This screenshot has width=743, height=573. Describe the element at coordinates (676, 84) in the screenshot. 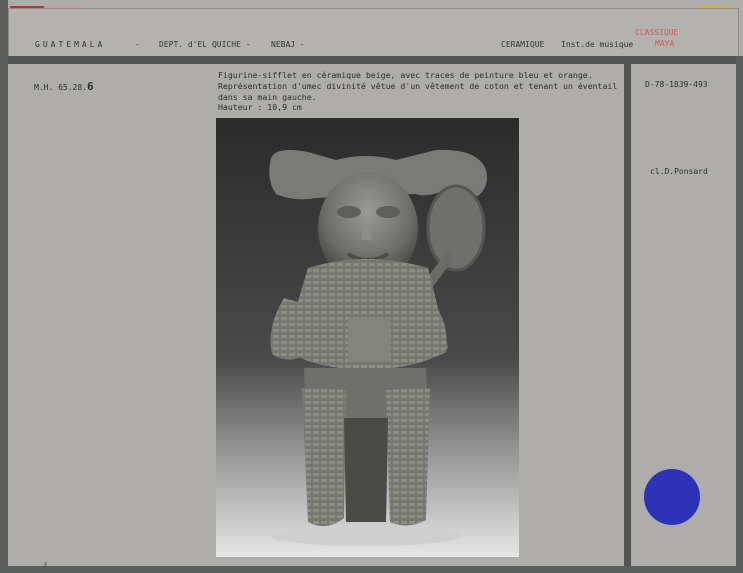

I see `photo-reference: D-78-1839-493` at that location.